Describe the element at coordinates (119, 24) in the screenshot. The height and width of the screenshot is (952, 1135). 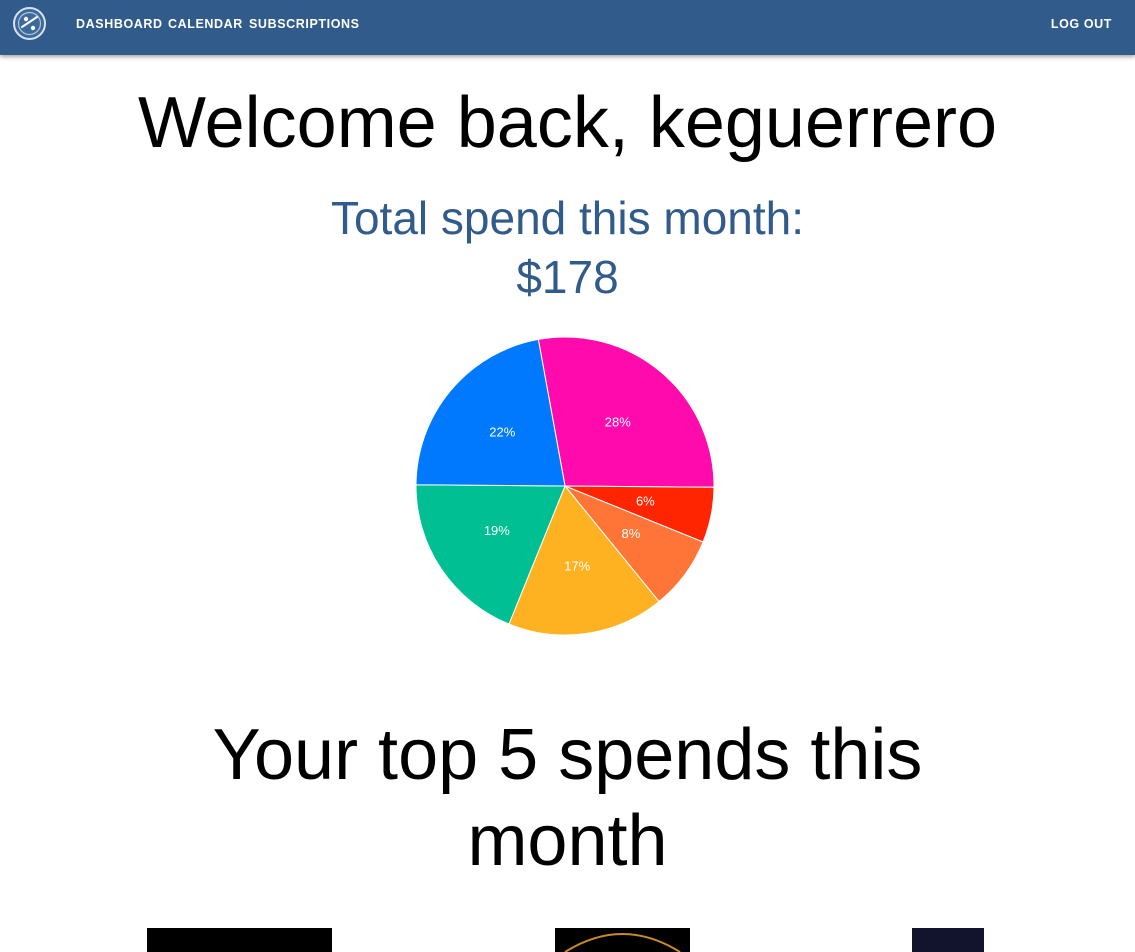
I see `nav-dashboard-link: DASHBOARD` at that location.